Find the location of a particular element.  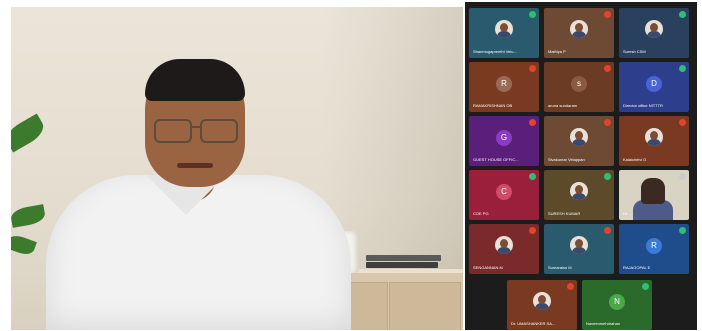

participant-name: RAMAKRISHNAN OB is located at coordinates (493, 105).